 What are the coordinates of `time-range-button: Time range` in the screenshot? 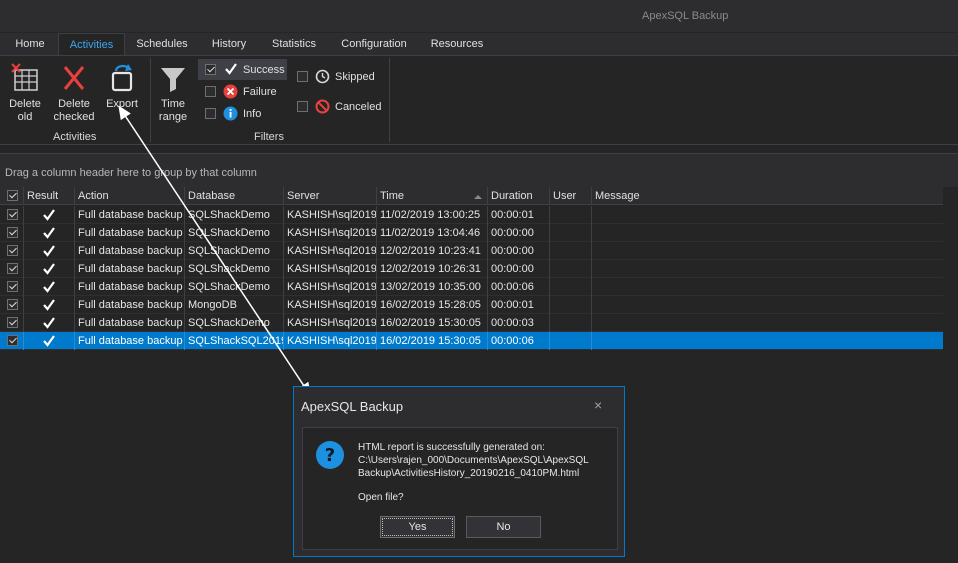 It's located at (173, 93).